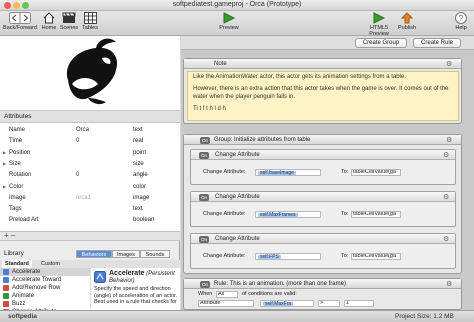 This screenshot has height=322, width=474. Describe the element at coordinates (127, 273) in the screenshot. I see `detail-title: Accelerate` at that location.